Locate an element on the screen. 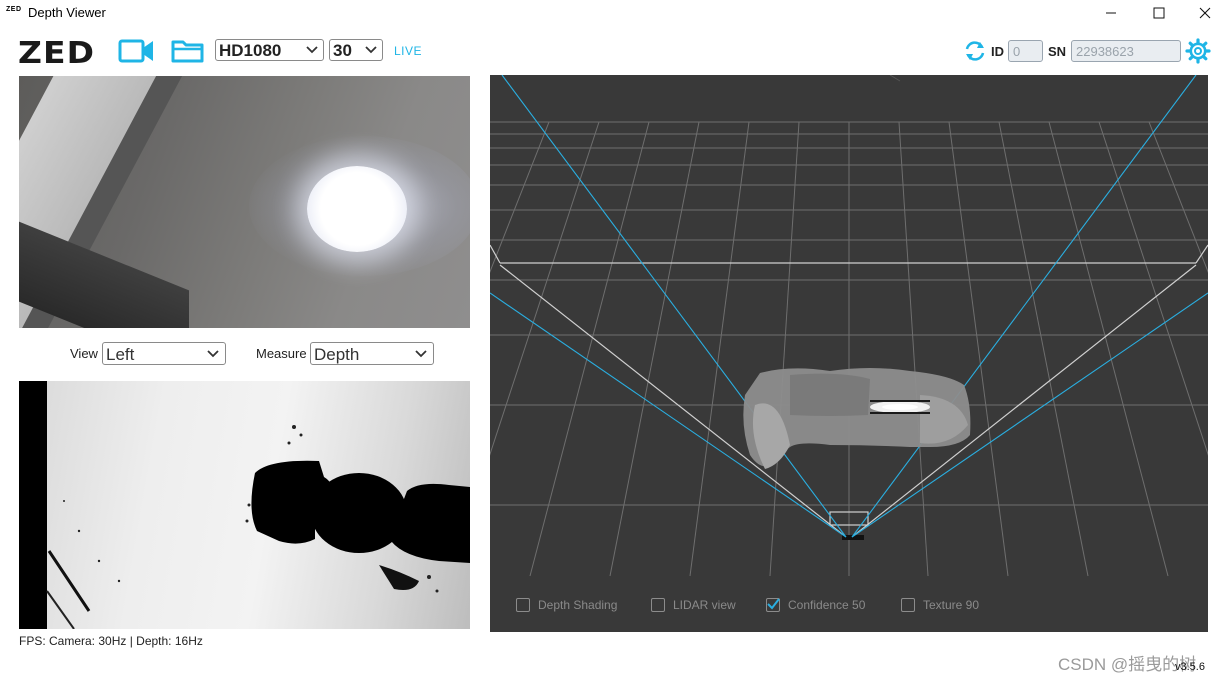 The height and width of the screenshot is (678, 1224). depth-map-view is located at coordinates (244, 505).